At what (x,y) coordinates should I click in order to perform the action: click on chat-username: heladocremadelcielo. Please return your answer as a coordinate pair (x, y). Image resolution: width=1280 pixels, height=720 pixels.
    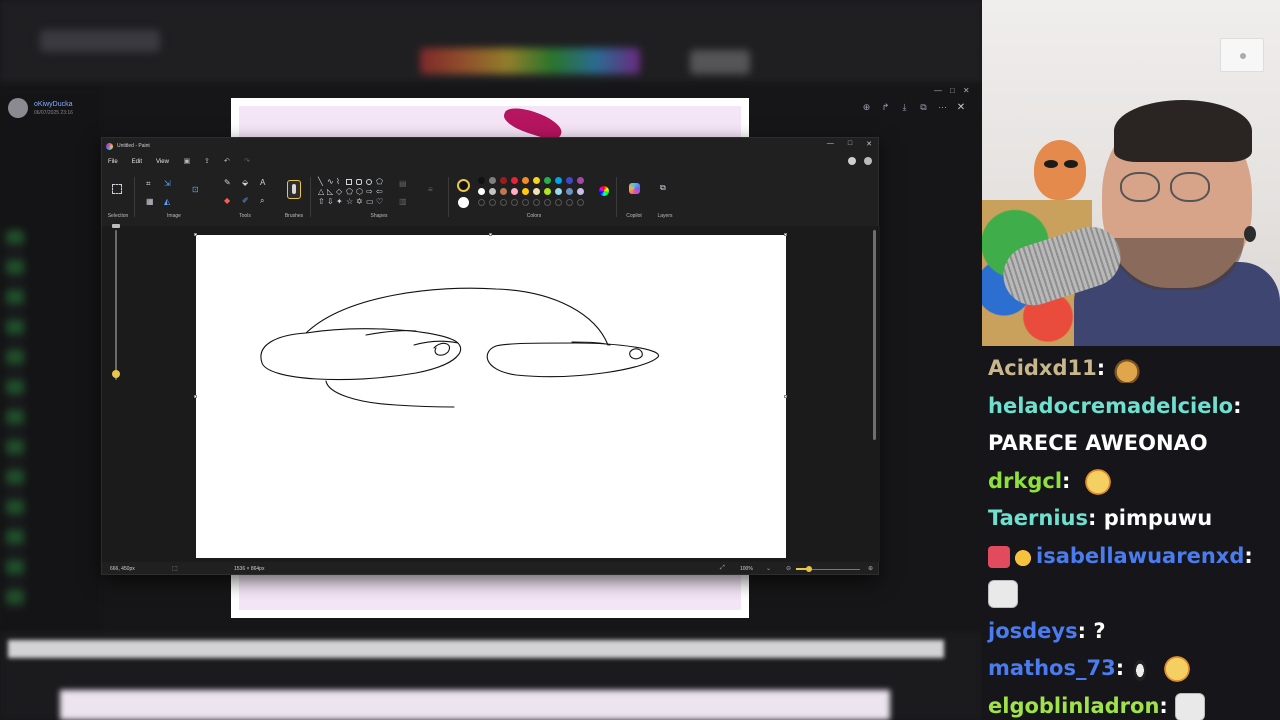
    Looking at the image, I should click on (1110, 406).